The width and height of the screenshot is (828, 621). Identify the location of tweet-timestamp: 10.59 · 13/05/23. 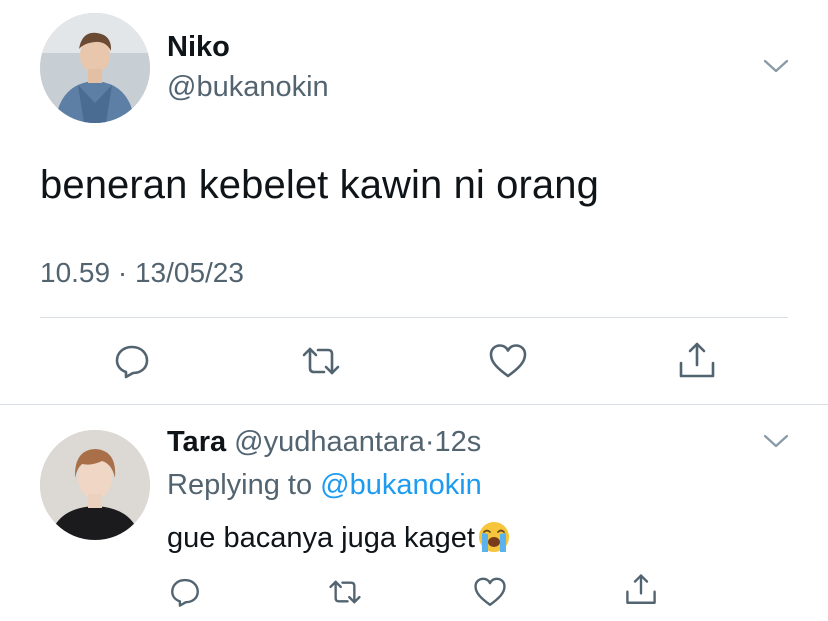
(142, 273).